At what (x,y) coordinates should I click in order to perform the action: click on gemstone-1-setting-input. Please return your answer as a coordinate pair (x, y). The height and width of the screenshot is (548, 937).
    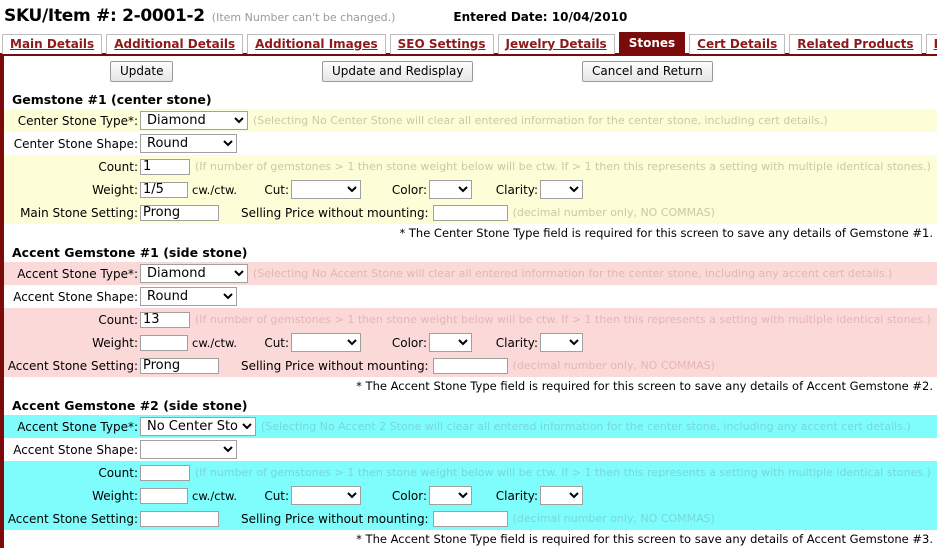
    Looking at the image, I should click on (179, 212).